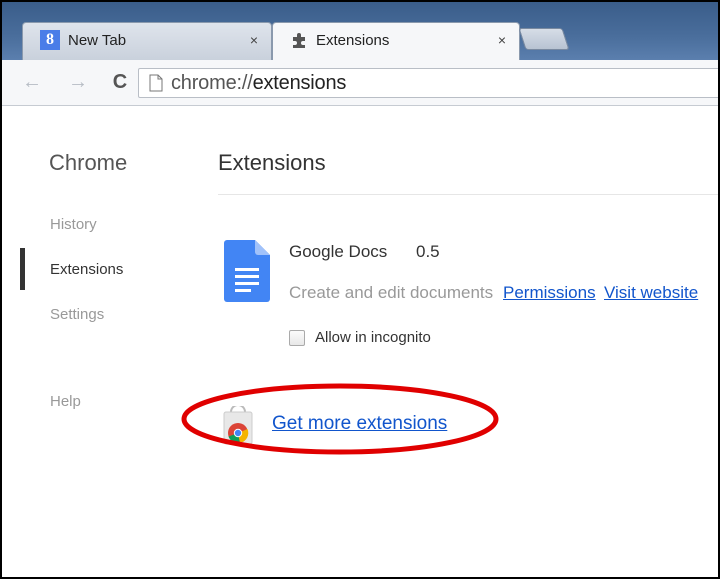 The height and width of the screenshot is (579, 720). What do you see at coordinates (32, 82) in the screenshot?
I see `back-button: ←` at bounding box center [32, 82].